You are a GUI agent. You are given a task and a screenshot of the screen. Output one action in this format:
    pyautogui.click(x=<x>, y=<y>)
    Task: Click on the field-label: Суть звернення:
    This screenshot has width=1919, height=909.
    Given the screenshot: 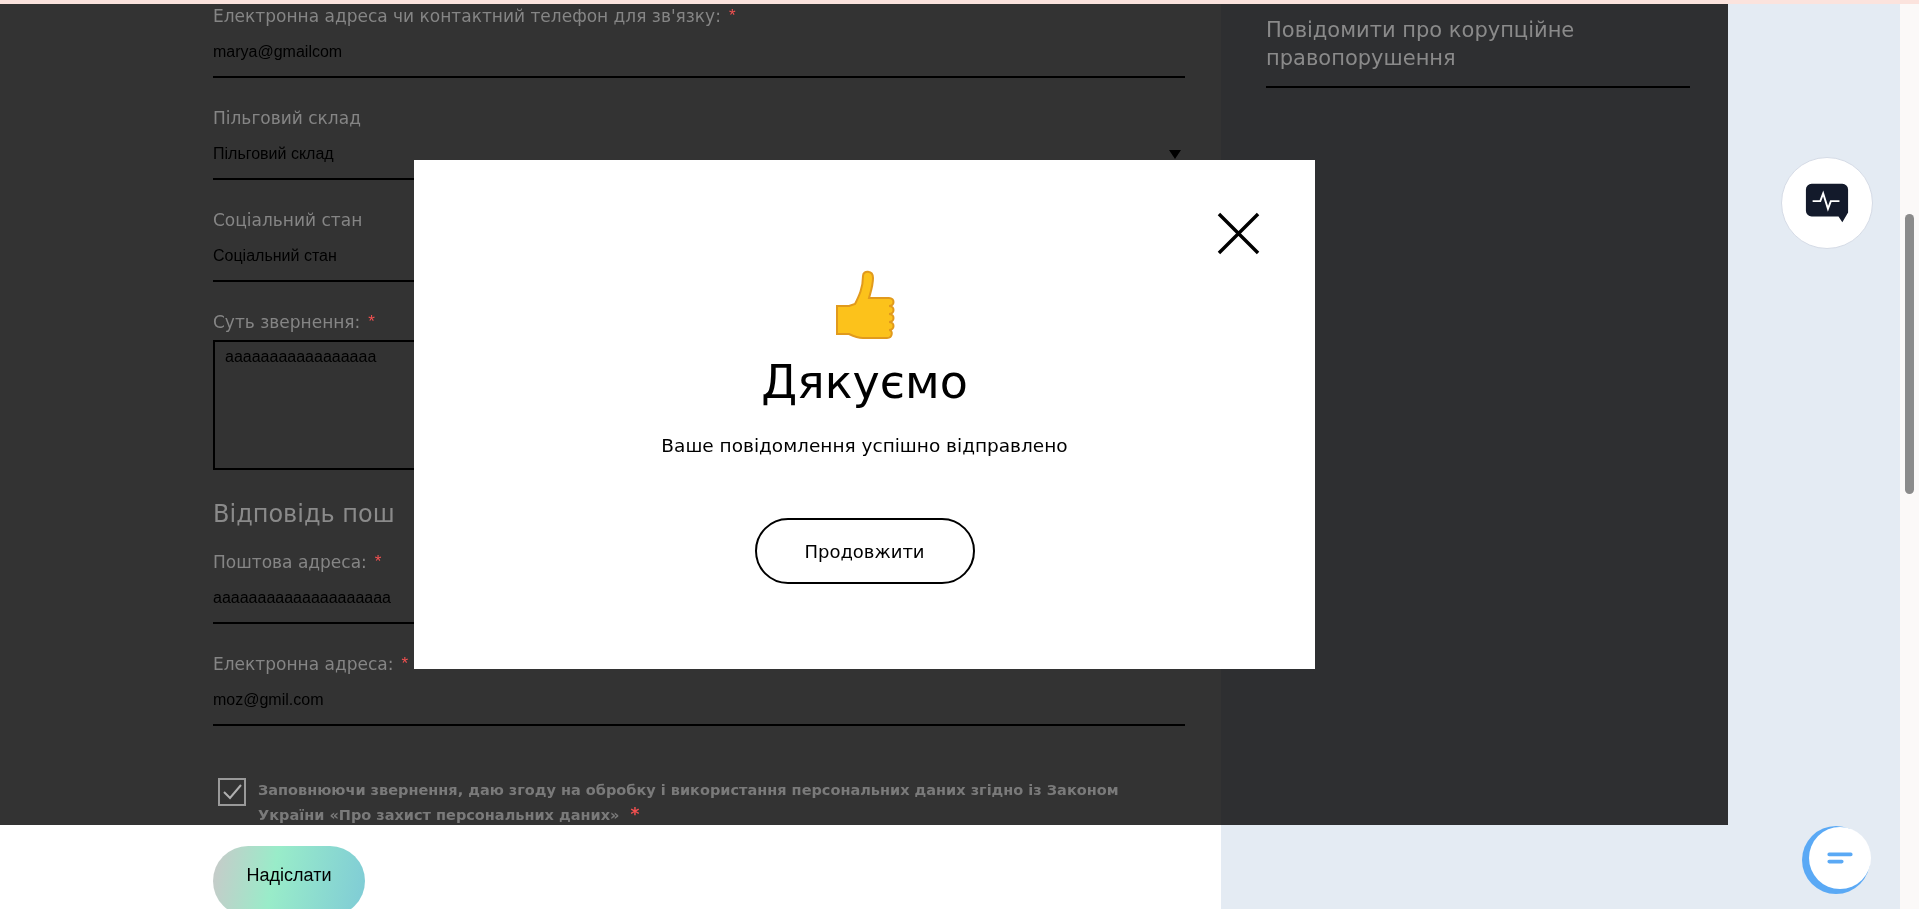 What is the action you would take?
    pyautogui.click(x=287, y=322)
    